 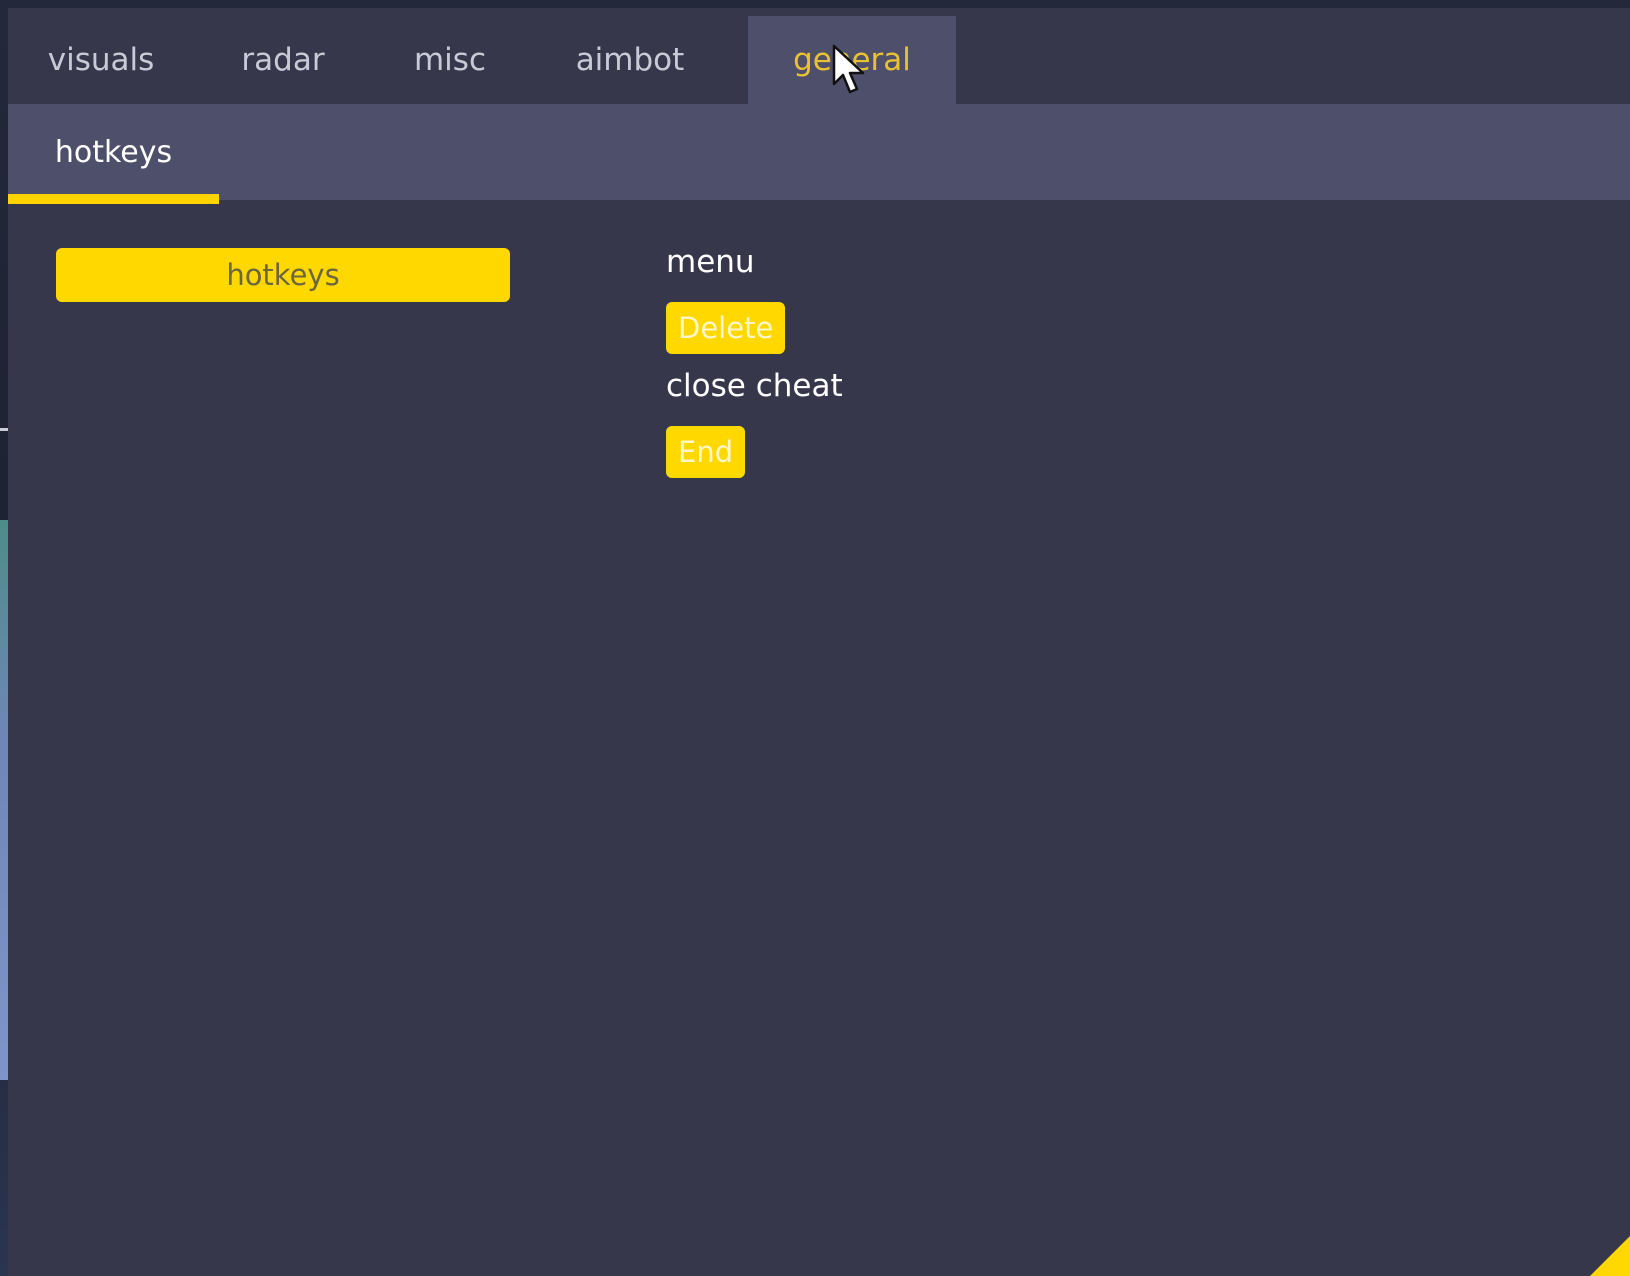 I want to click on main-tab-bar: visuals radar misc aimbot general, so click(x=819, y=56).